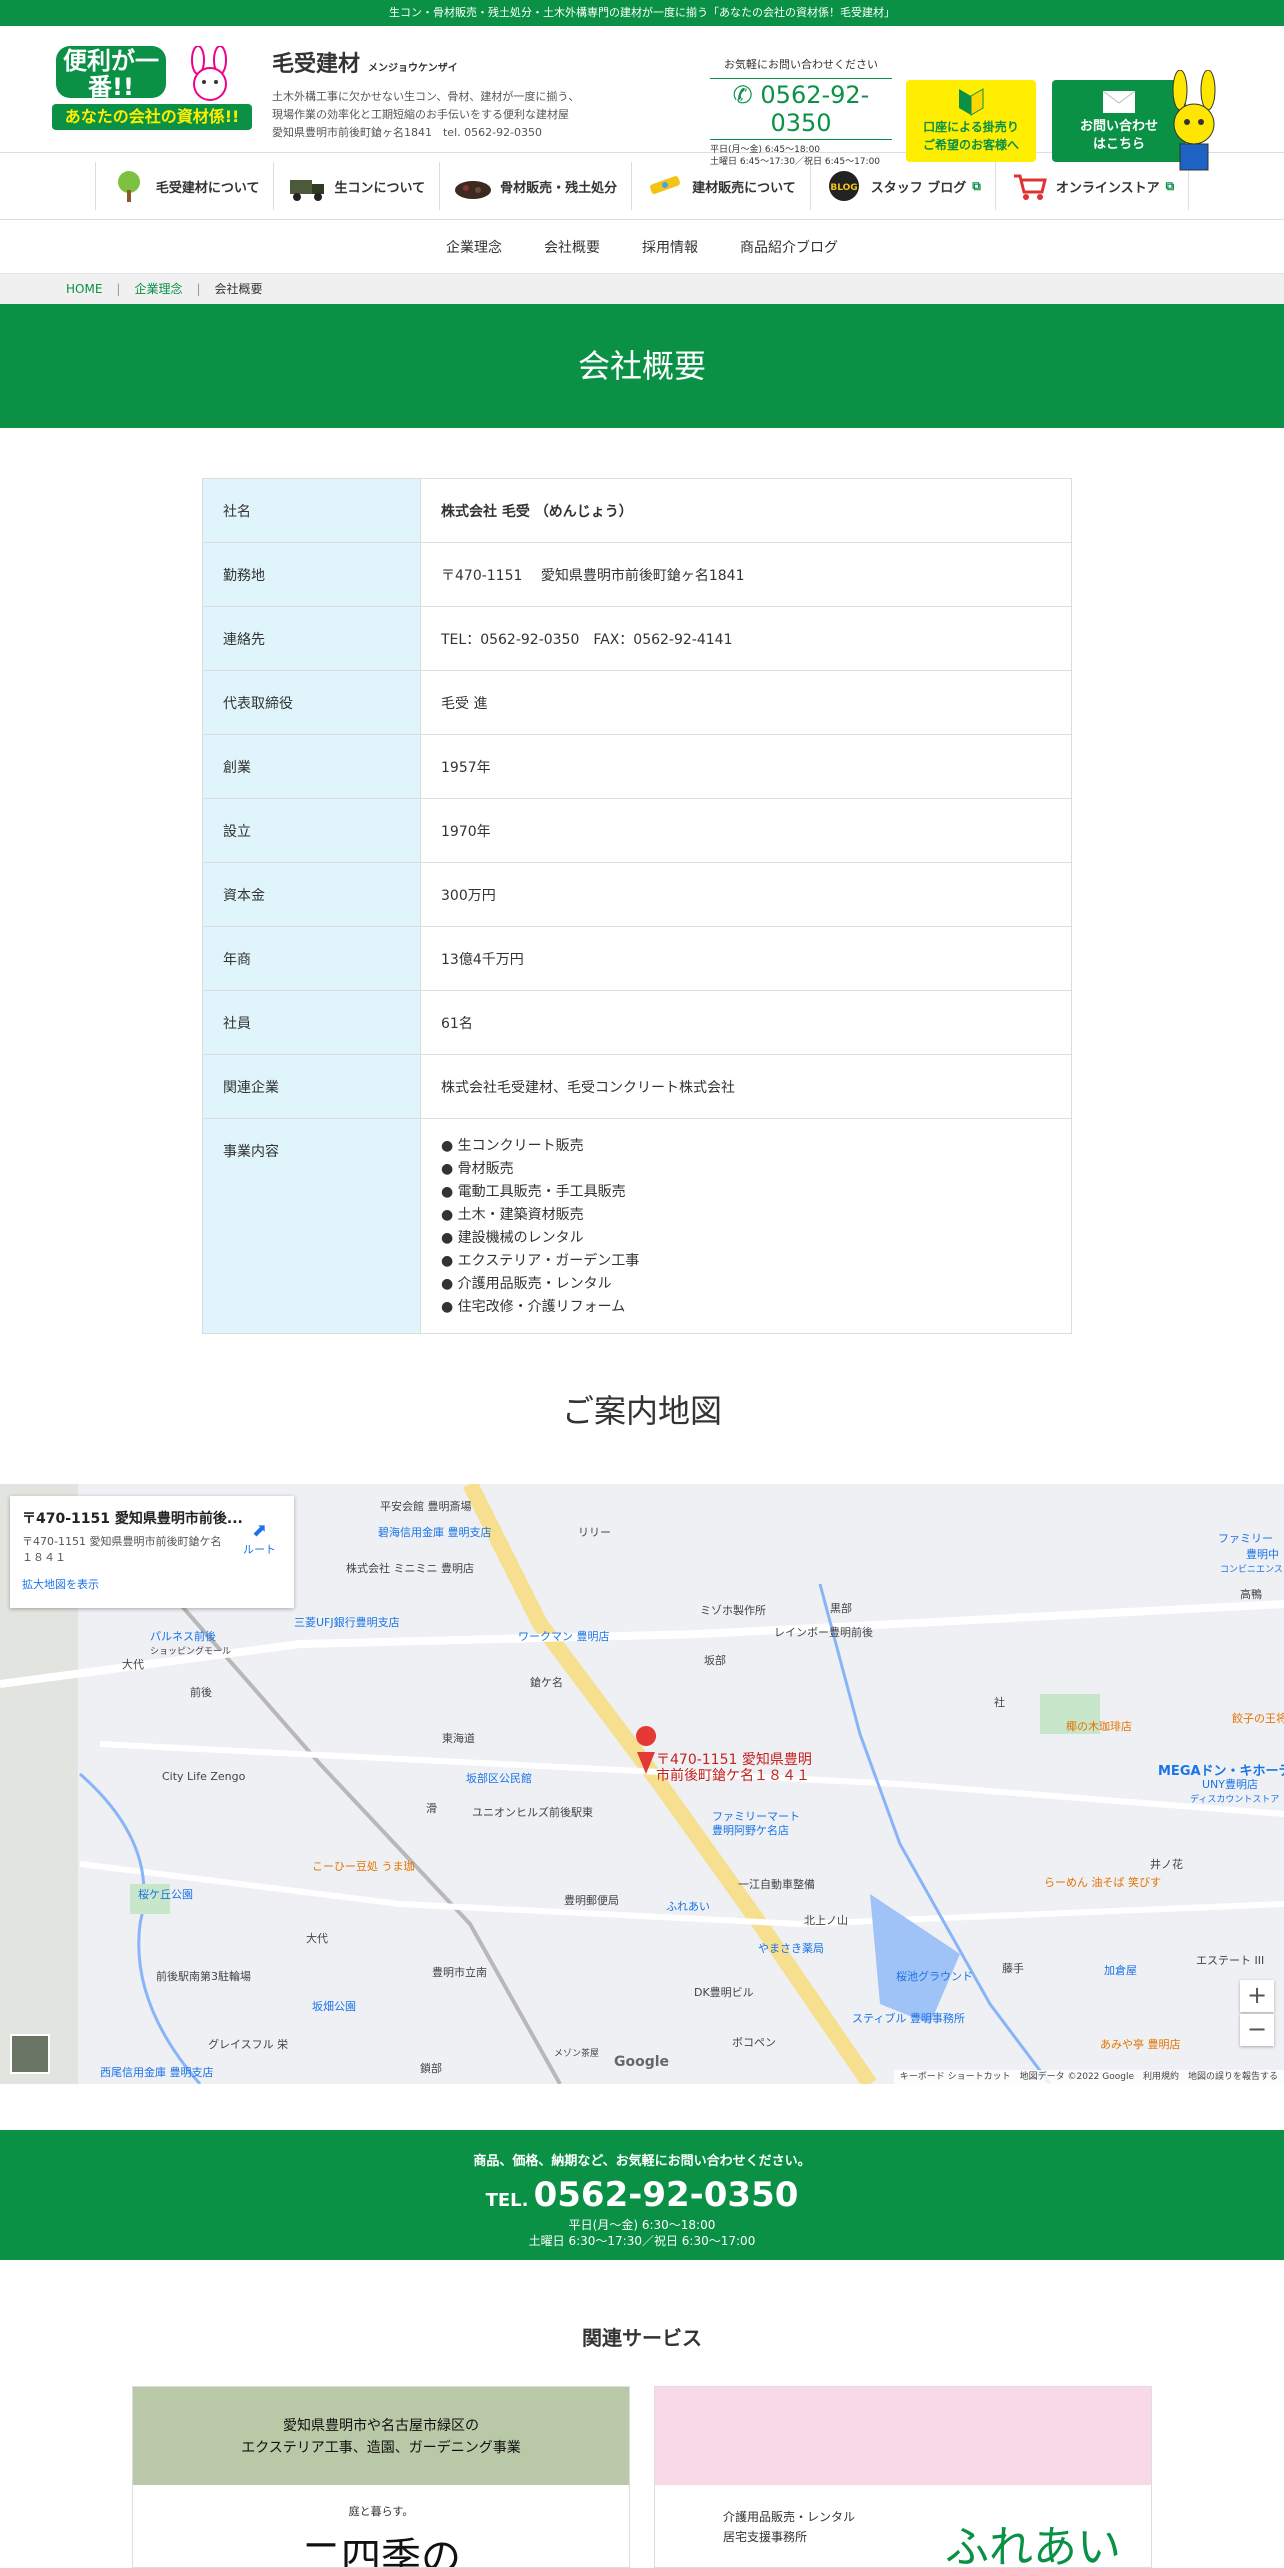 Image resolution: width=1284 pixels, height=2568 pixels. I want to click on subnav-recruit: 採用情報, so click(670, 247).